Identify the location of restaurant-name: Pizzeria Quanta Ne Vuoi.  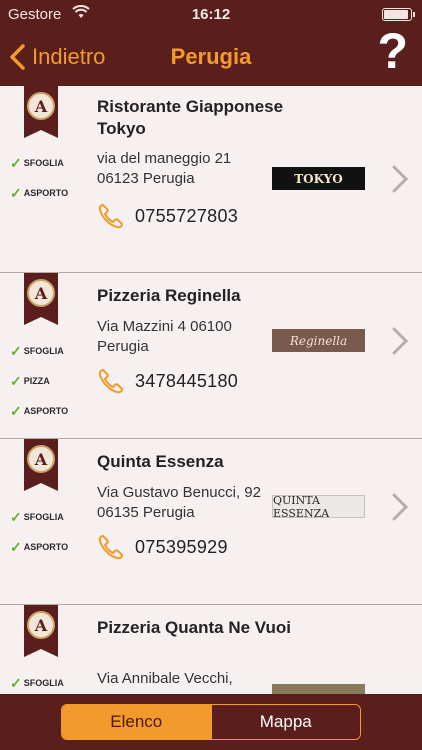
(194, 627).